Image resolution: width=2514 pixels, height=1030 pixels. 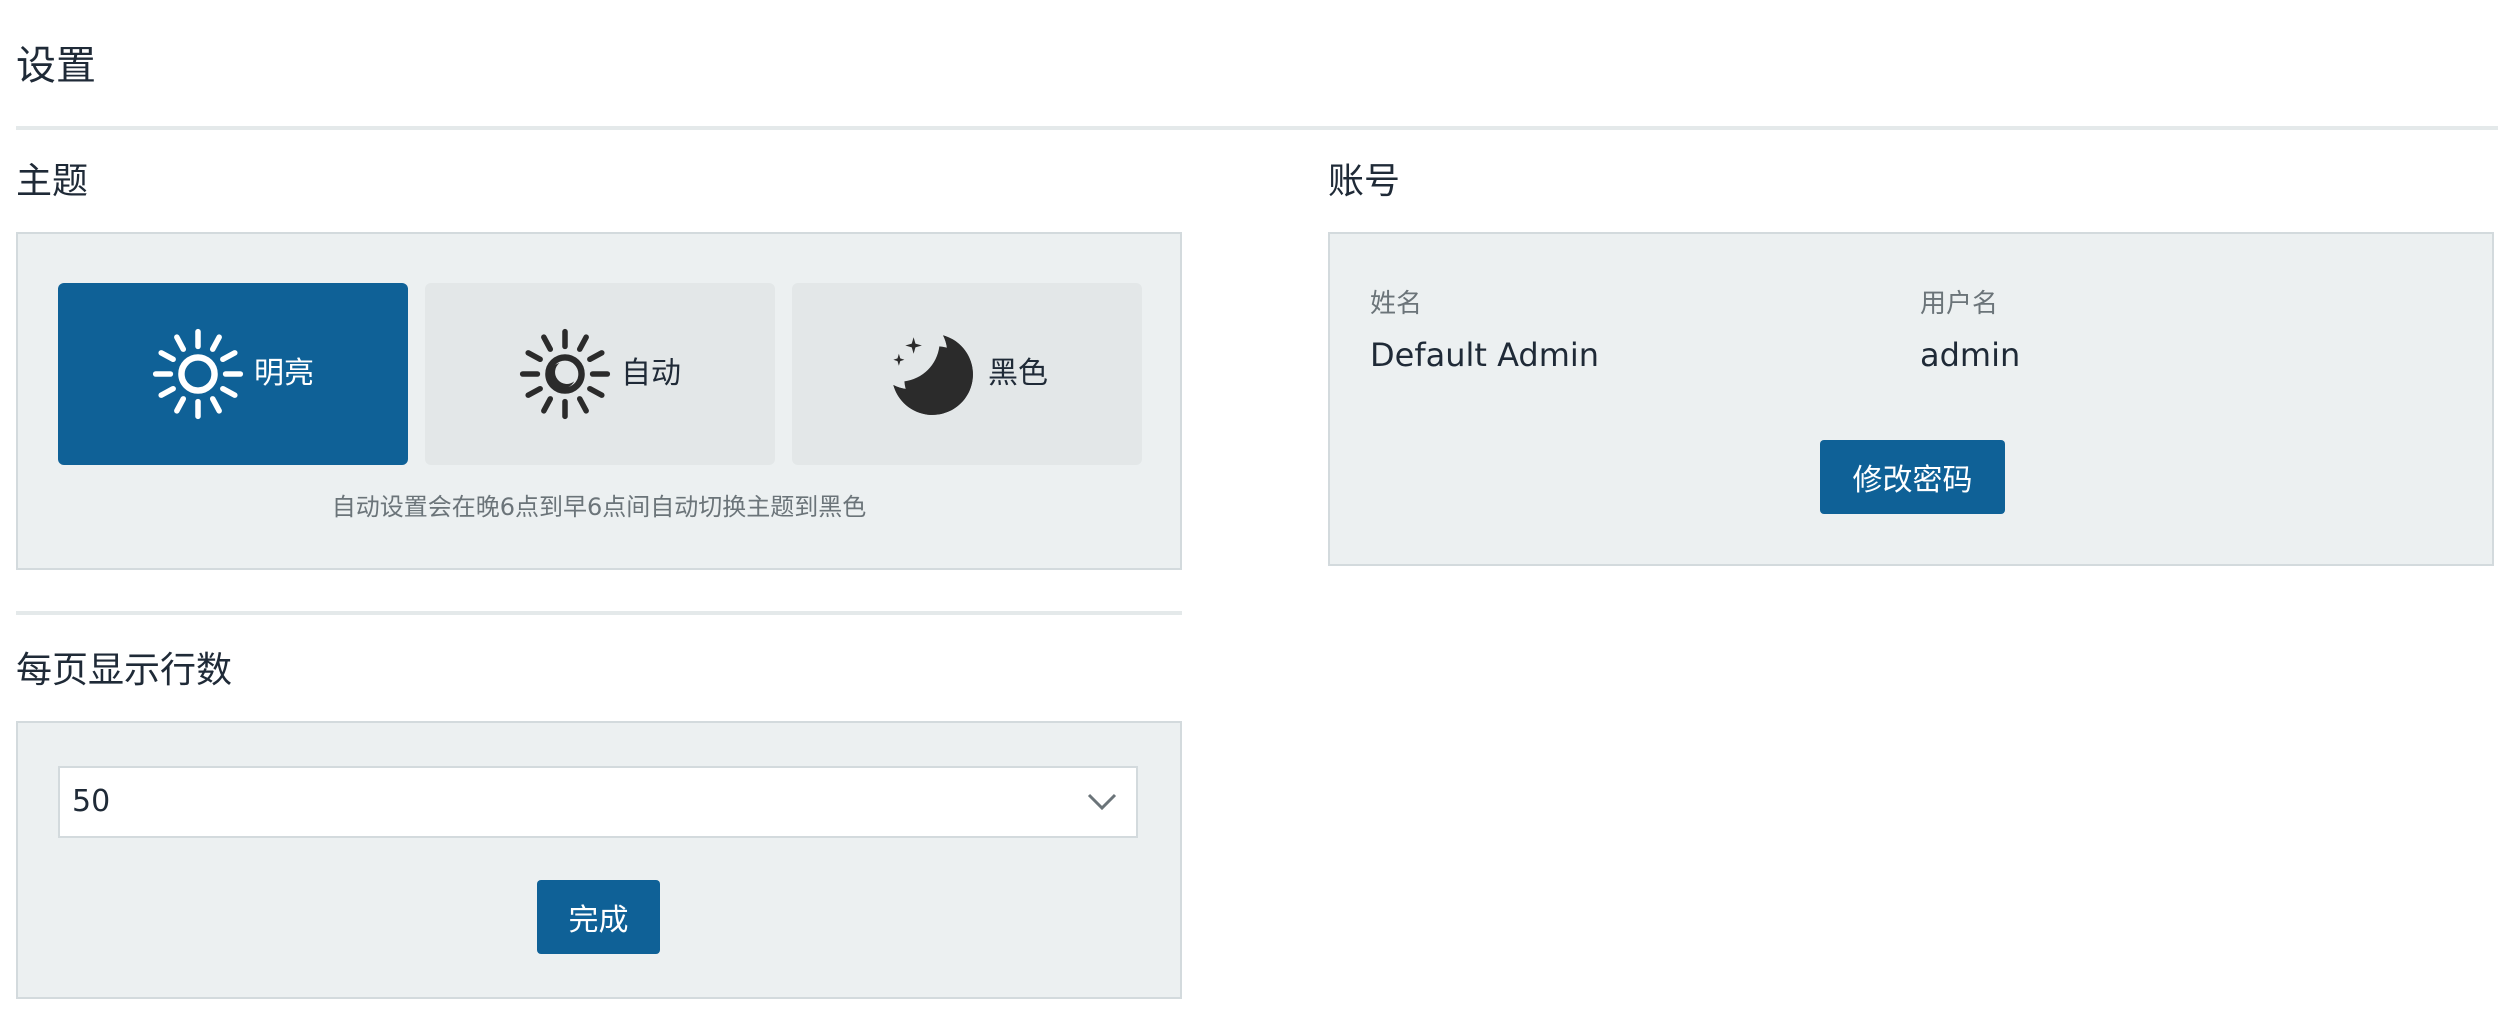 What do you see at coordinates (598, 802) in the screenshot?
I see `rows-per-page-select: 50` at bounding box center [598, 802].